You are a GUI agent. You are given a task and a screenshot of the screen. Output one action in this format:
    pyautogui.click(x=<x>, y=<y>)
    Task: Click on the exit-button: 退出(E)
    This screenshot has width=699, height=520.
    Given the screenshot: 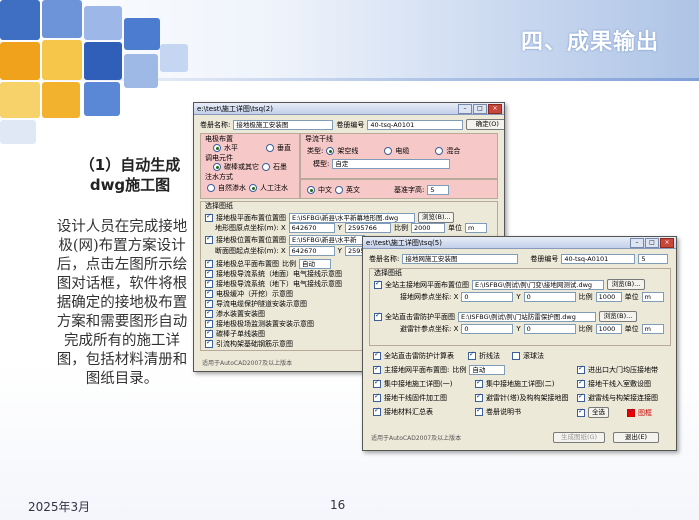 What is the action you would take?
    pyautogui.click(x=636, y=437)
    